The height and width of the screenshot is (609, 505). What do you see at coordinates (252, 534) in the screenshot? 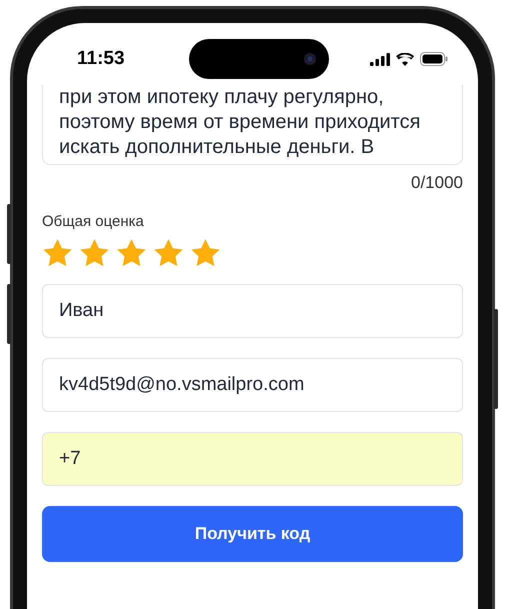
I see `get-code-button: Получить код` at bounding box center [252, 534].